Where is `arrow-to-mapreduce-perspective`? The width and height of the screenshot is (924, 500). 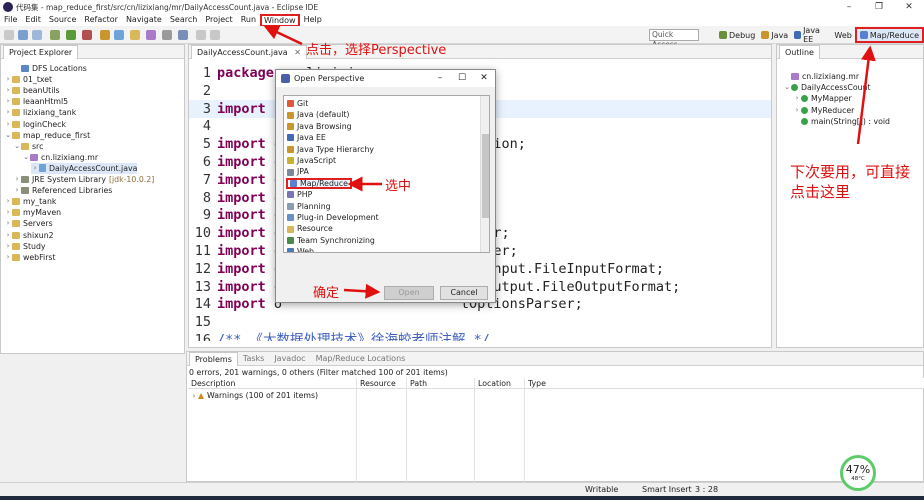
arrow-to-mapreduce-perspective is located at coordinates (866, 95).